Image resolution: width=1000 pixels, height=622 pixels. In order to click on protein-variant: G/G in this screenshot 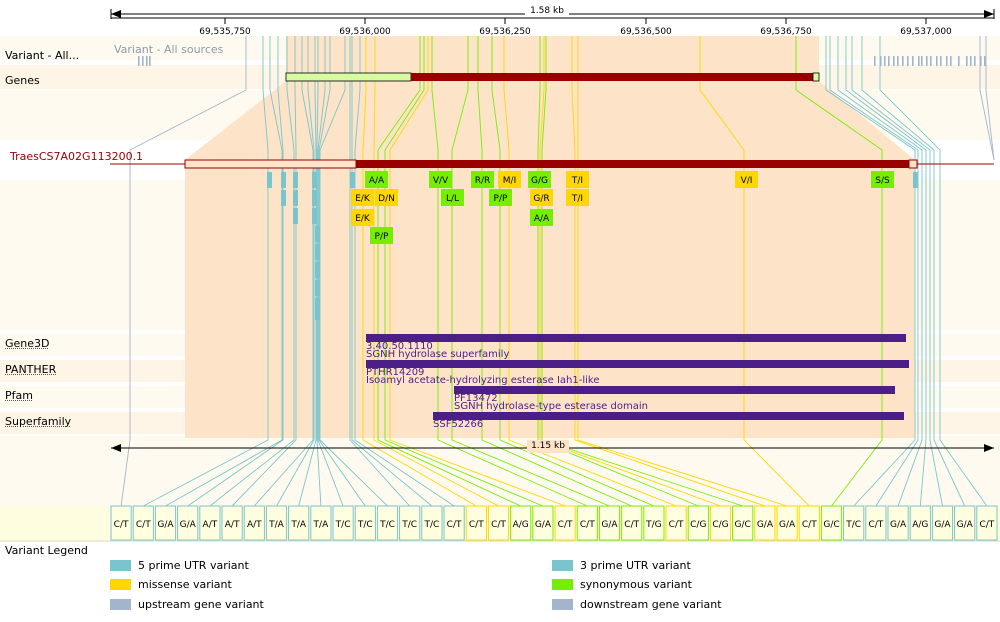, I will do `click(539, 179)`.